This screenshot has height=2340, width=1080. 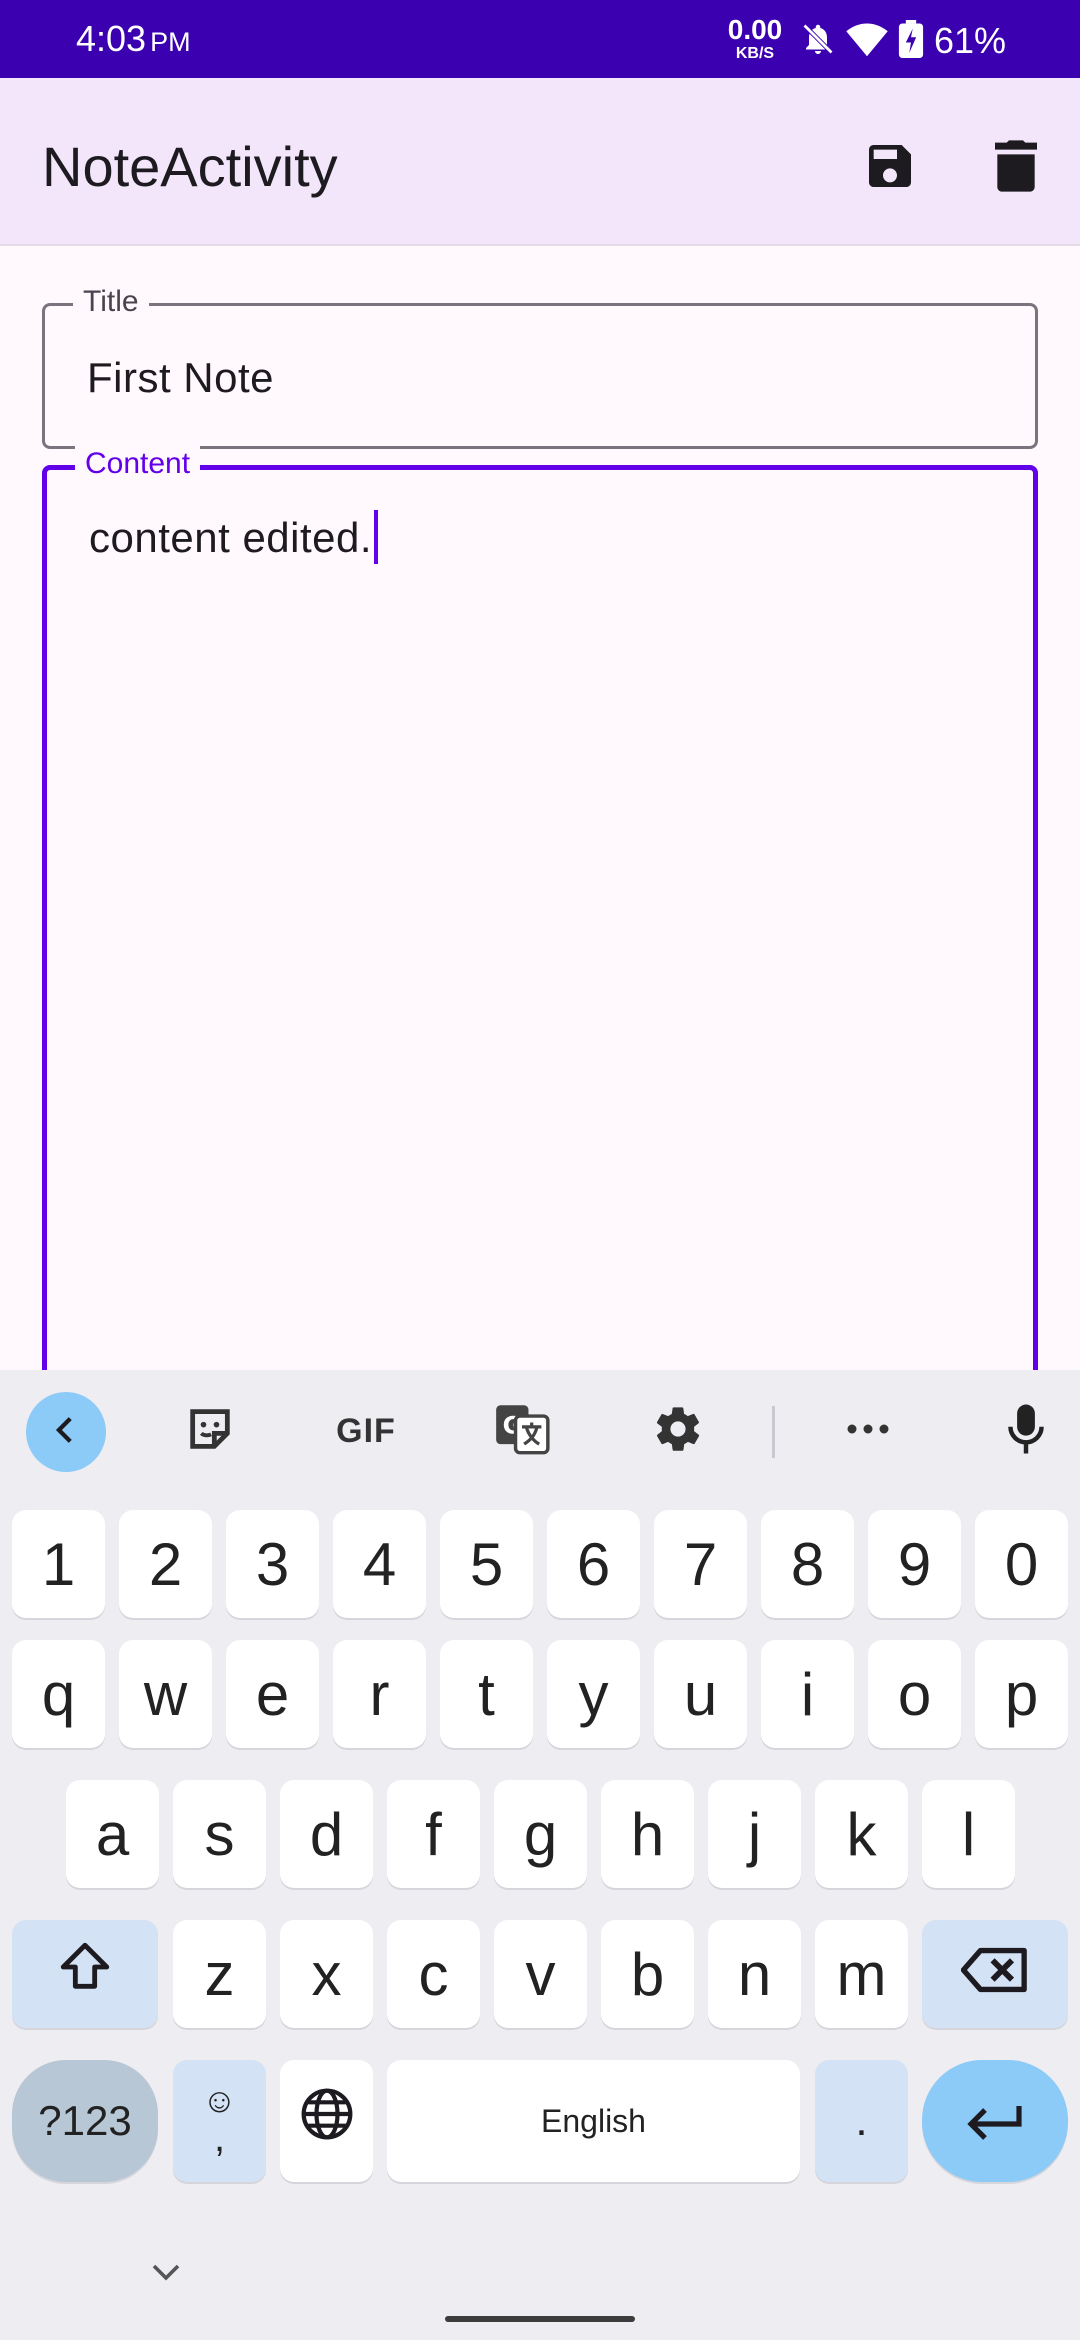 What do you see at coordinates (190, 166) in the screenshot?
I see `page-title: NoteActivity` at bounding box center [190, 166].